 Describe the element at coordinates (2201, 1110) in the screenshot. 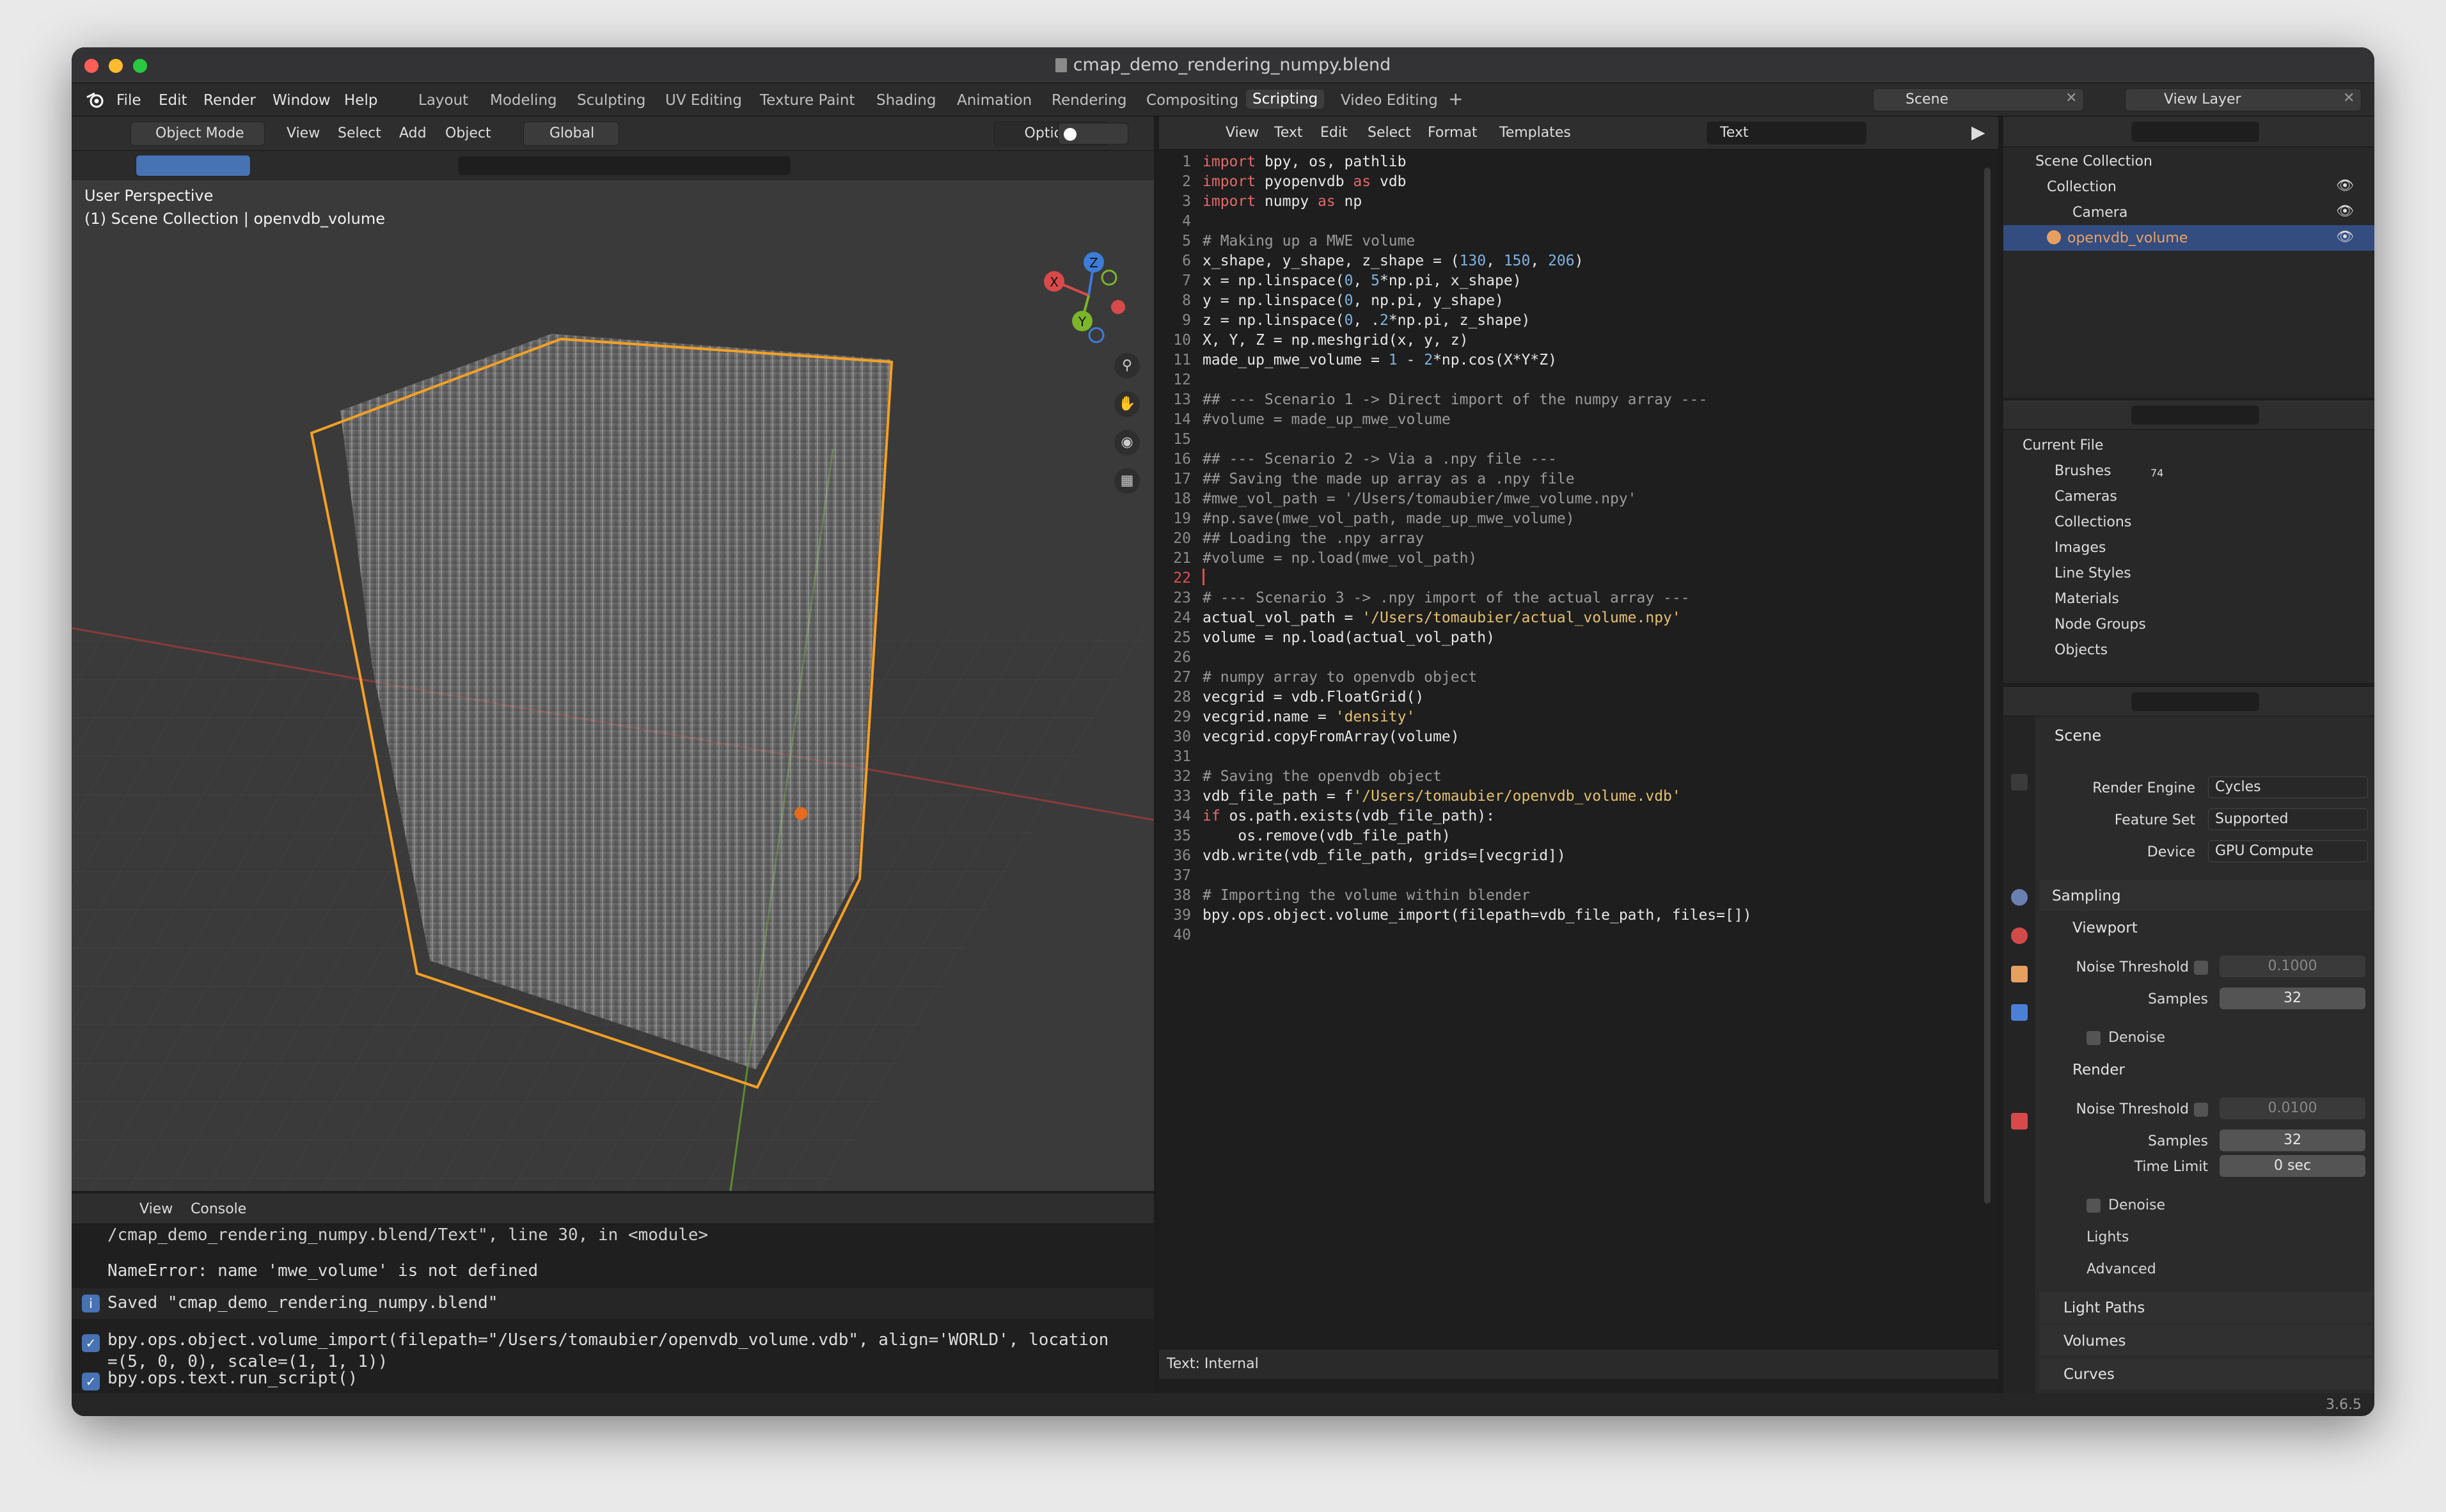

I see `render-noise-checkbox` at that location.